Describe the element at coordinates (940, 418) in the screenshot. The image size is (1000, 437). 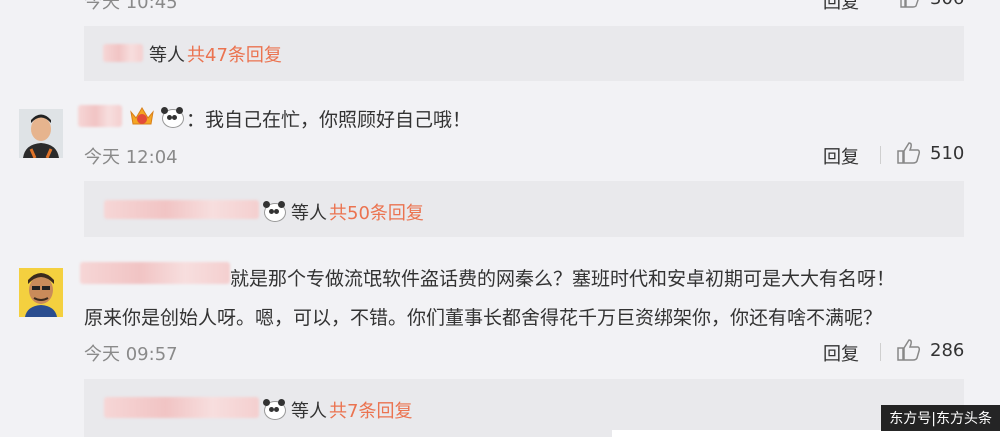
I see `watermark: 东方号|东方头条` at that location.